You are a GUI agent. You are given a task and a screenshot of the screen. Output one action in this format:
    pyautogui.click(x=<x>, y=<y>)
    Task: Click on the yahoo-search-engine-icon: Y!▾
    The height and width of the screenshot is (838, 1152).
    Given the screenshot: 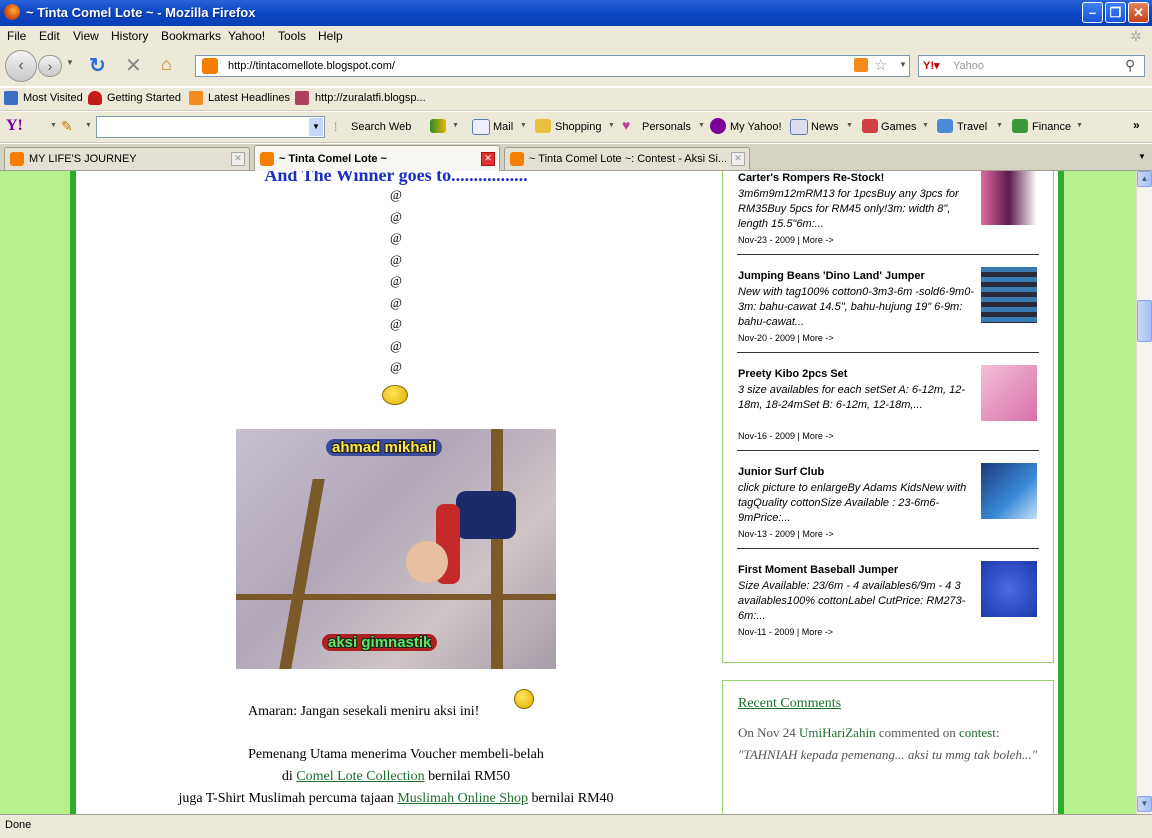 What is the action you would take?
    pyautogui.click(x=931, y=65)
    